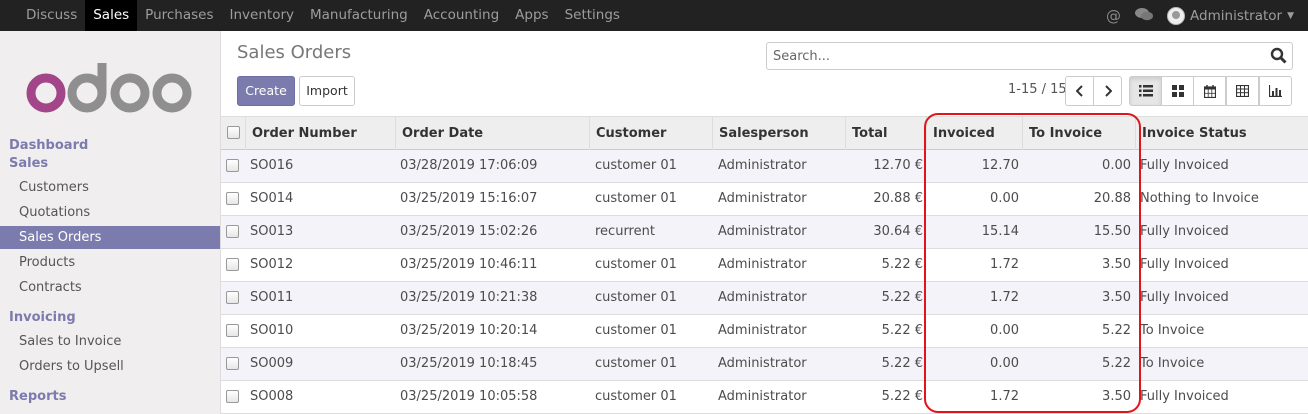 This screenshot has height=414, width=1308. What do you see at coordinates (461, 15) in the screenshot?
I see `menu-accounting: Accounting` at bounding box center [461, 15].